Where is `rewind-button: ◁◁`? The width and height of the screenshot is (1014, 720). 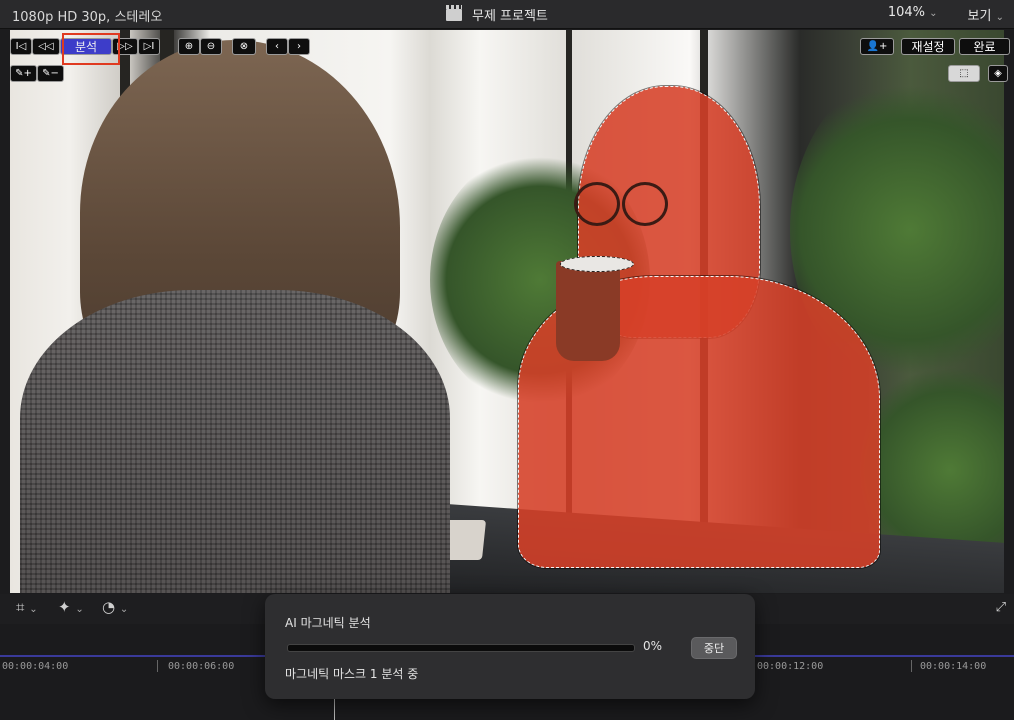
rewind-button: ◁◁ is located at coordinates (46, 46).